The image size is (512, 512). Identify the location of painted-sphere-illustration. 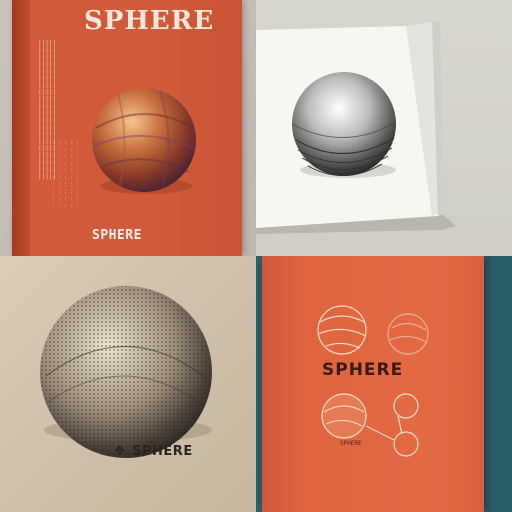
(144, 141).